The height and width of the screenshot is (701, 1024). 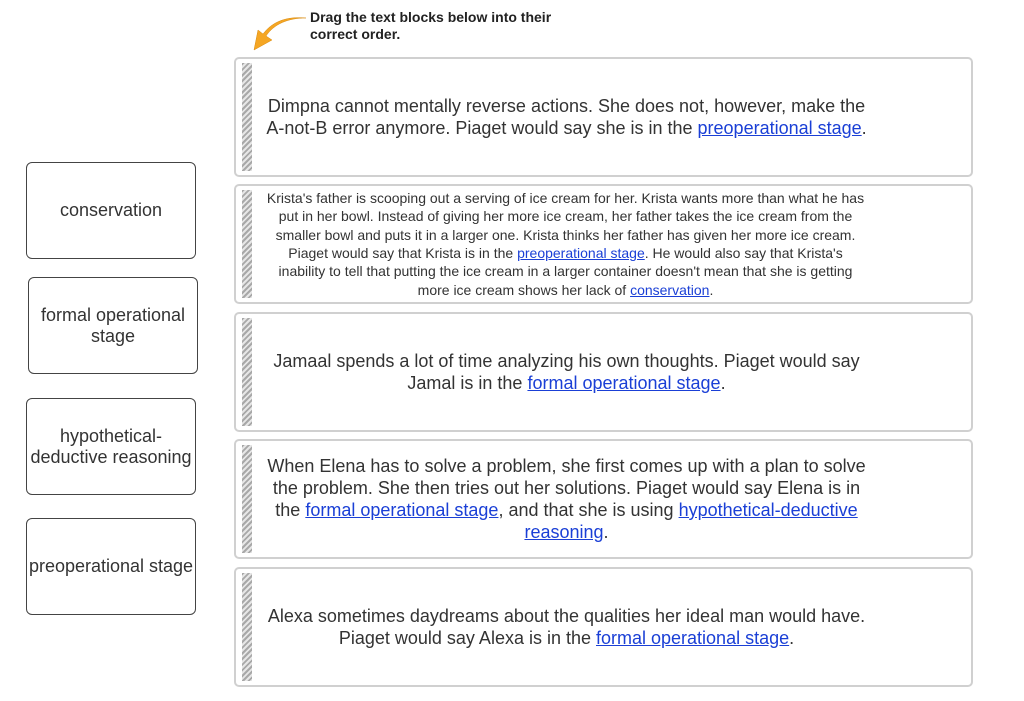 What do you see at coordinates (669, 290) in the screenshot?
I see `term-link: conservation` at bounding box center [669, 290].